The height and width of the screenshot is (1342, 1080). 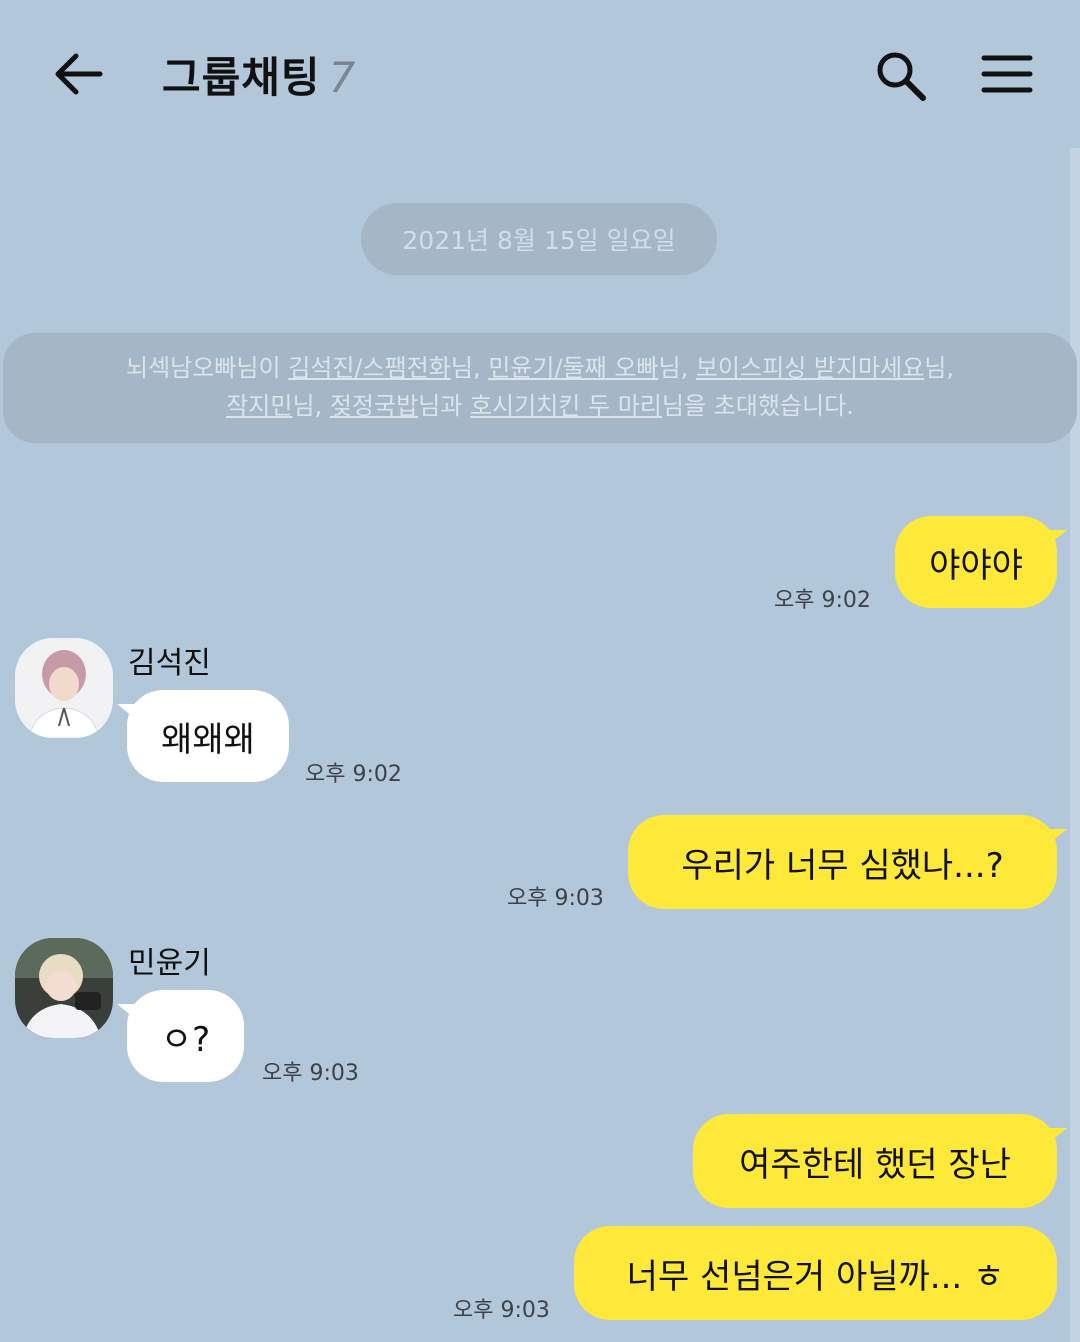 What do you see at coordinates (64, 688) in the screenshot?
I see `avatar-kim-seokjin` at bounding box center [64, 688].